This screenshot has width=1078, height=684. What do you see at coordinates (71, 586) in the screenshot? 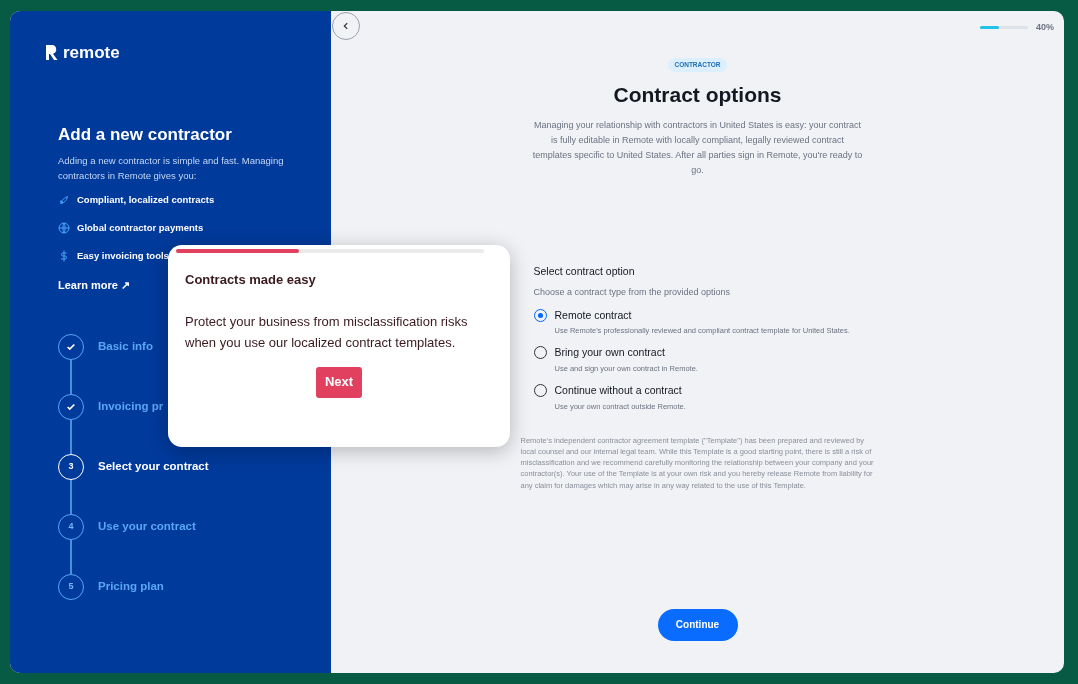
I see `step-number: 5` at bounding box center [71, 586].